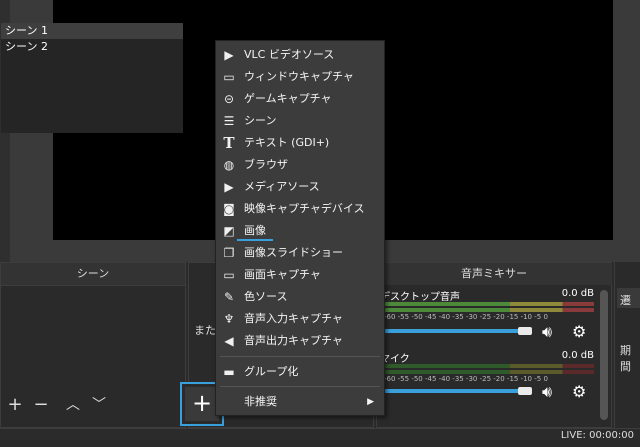 This screenshot has width=640, height=447. Describe the element at coordinates (205, 330) in the screenshot. I see `sources-hint-text: また` at that location.